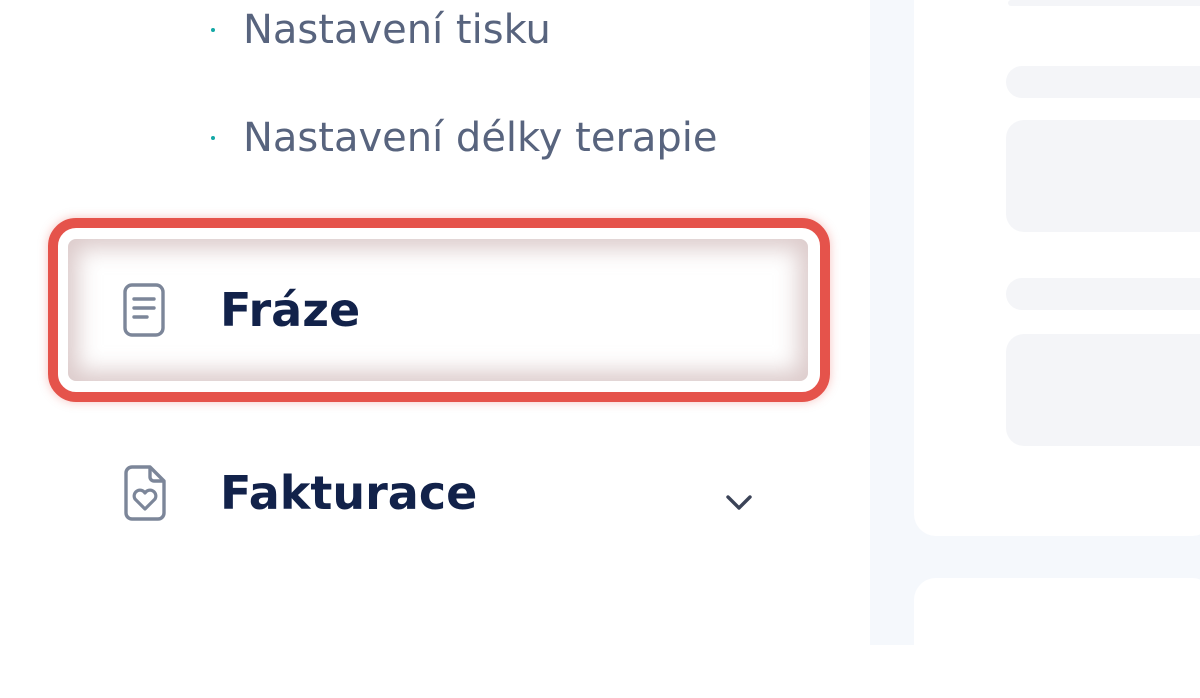 Image resolution: width=1200 pixels, height=698 pixels. What do you see at coordinates (438, 310) in the screenshot?
I see `sidebar-item-fraze: Fráze` at bounding box center [438, 310].